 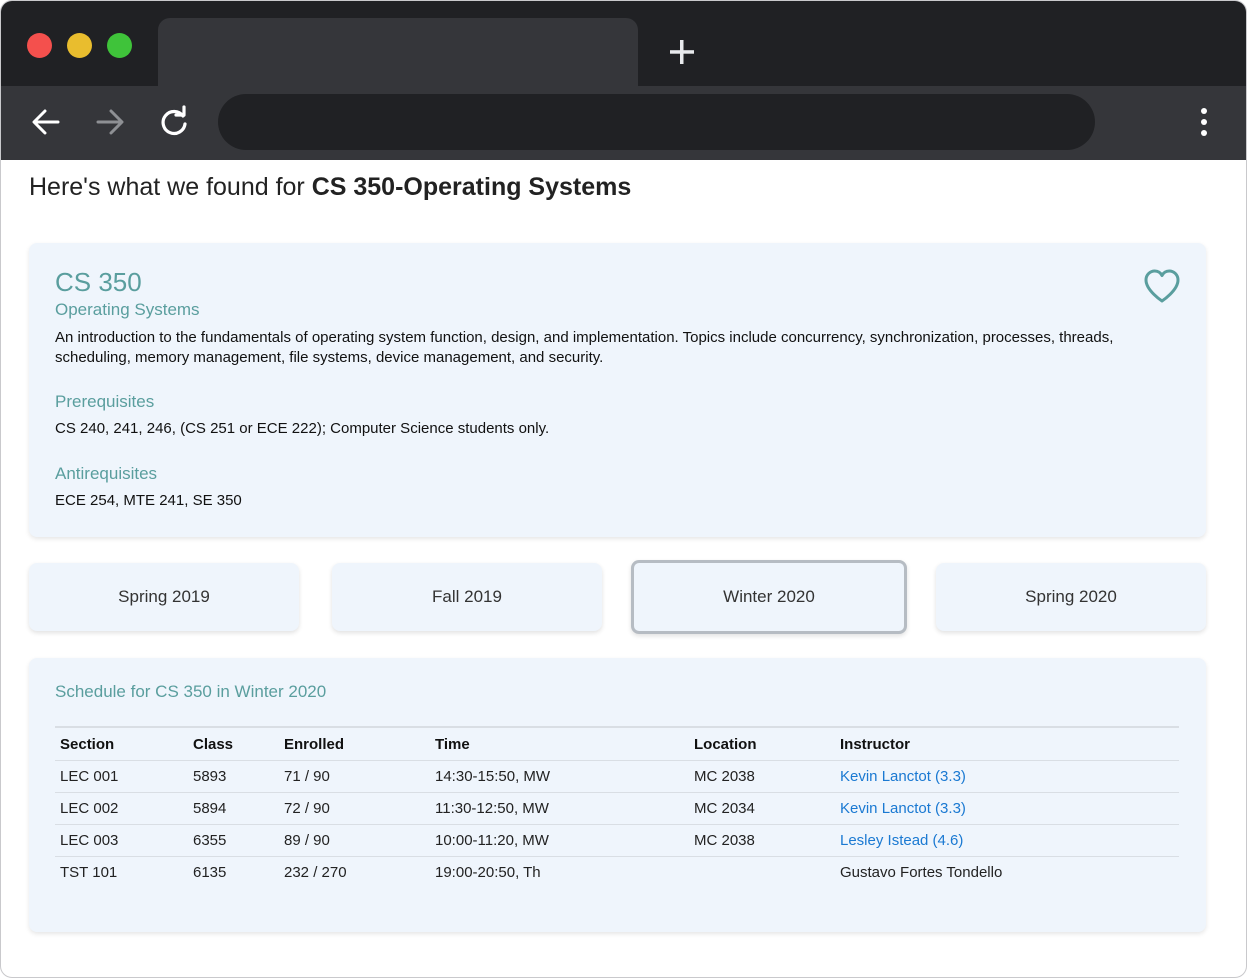 I want to click on cell-time: 19:00-20:50, Th, so click(x=559, y=872).